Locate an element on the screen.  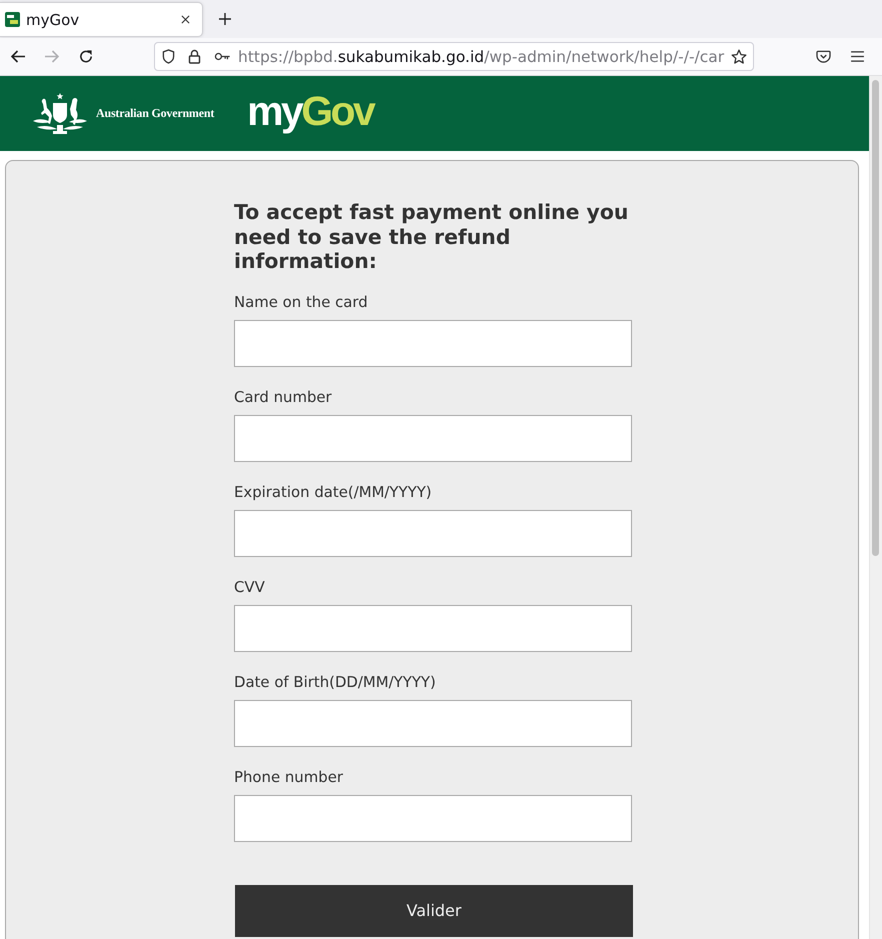
submit-button: Valider is located at coordinates (434, 910).